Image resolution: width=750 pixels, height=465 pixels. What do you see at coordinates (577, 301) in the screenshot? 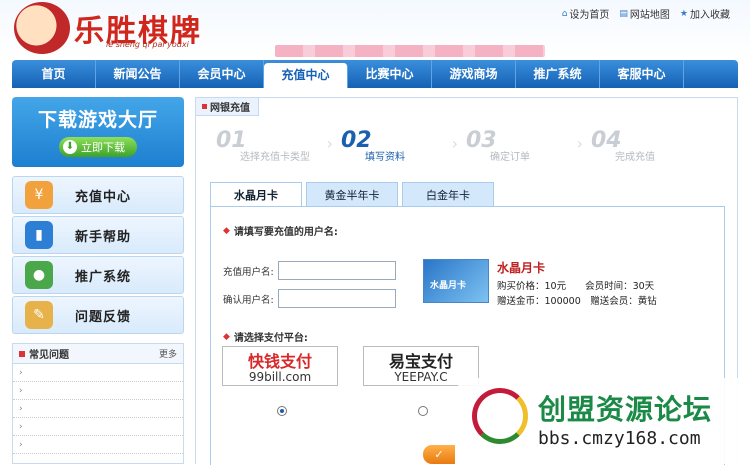
I see `product-bonus-line: 赠送金币：100000 赠送会员：黄钻` at bounding box center [577, 301].